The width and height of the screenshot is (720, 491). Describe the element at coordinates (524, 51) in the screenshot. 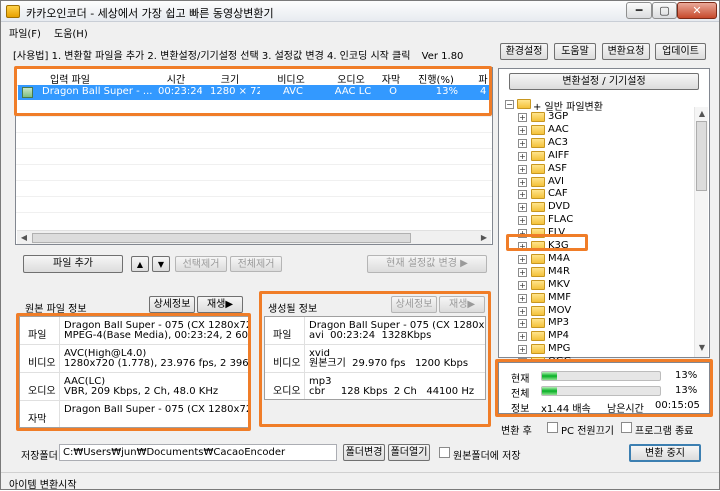

I see `settings-button: 환경설정` at that location.